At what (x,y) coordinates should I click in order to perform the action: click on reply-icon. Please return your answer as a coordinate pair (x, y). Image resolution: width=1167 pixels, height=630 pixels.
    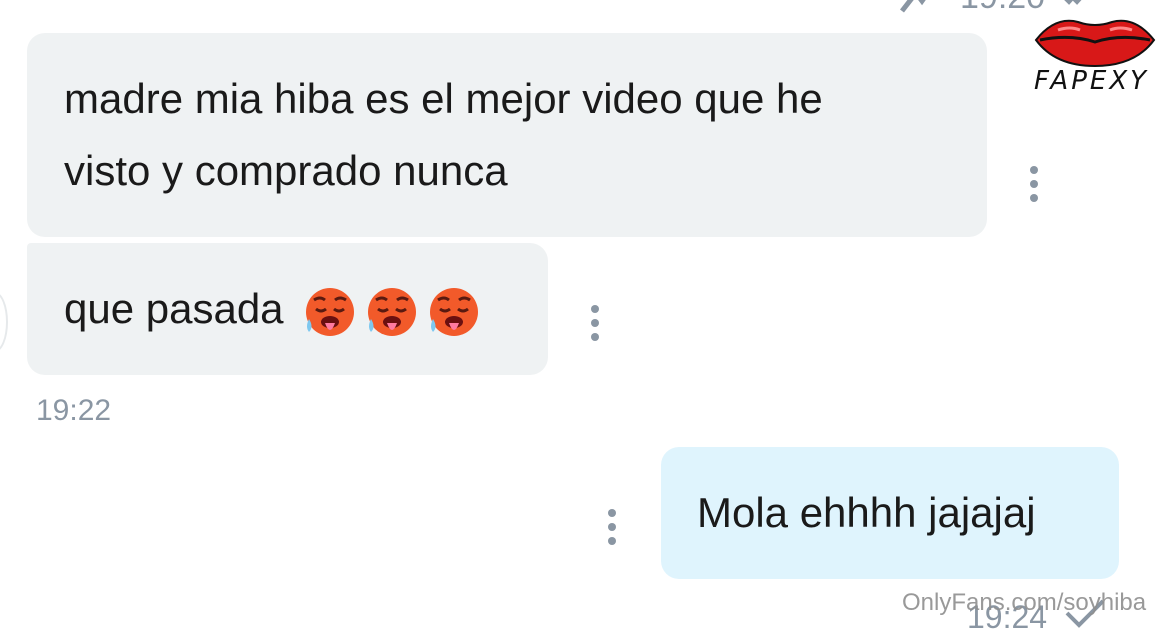
    Looking at the image, I should click on (915, 6).